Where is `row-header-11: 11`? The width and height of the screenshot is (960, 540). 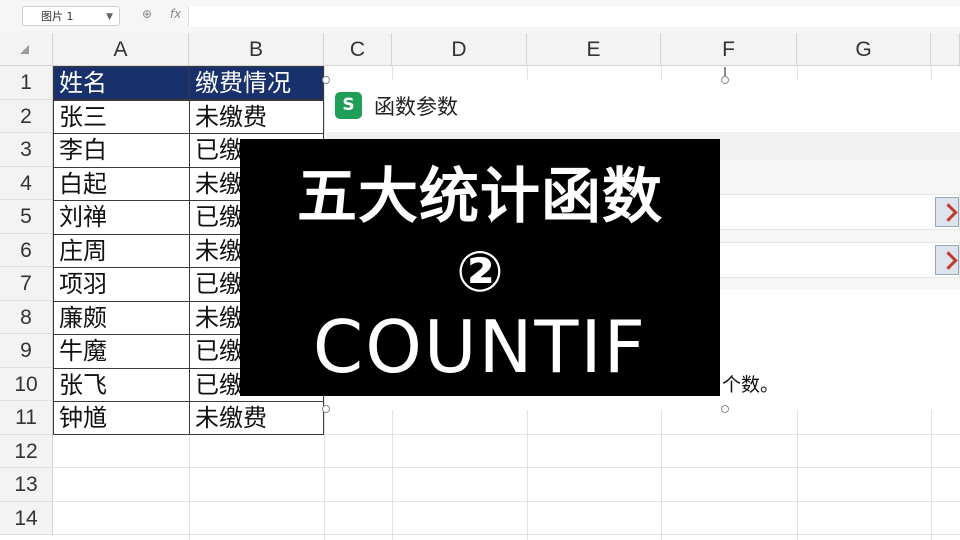
row-header-11: 11 is located at coordinates (26, 418).